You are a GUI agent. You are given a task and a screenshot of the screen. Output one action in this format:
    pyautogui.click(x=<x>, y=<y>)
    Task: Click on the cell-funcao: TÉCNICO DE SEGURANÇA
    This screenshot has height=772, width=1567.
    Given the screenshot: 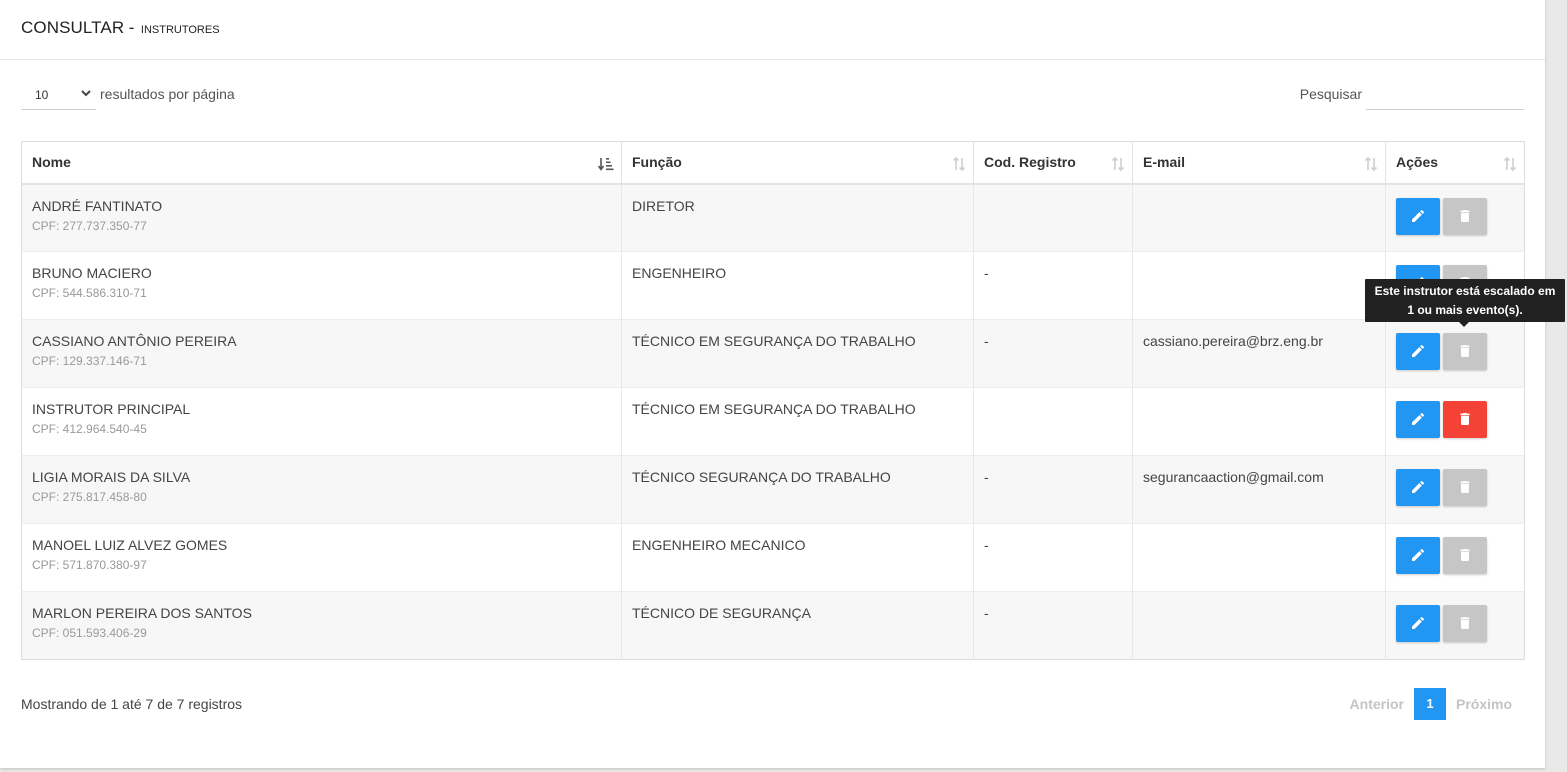 What is the action you would take?
    pyautogui.click(x=797, y=625)
    